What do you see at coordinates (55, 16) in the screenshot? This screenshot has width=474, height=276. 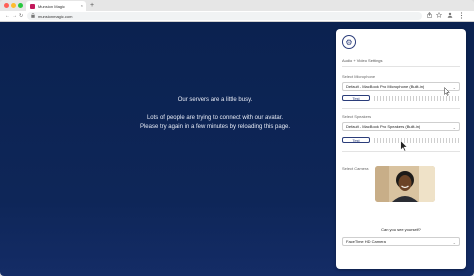 I see `url-text: munsionmagic.com` at bounding box center [55, 16].